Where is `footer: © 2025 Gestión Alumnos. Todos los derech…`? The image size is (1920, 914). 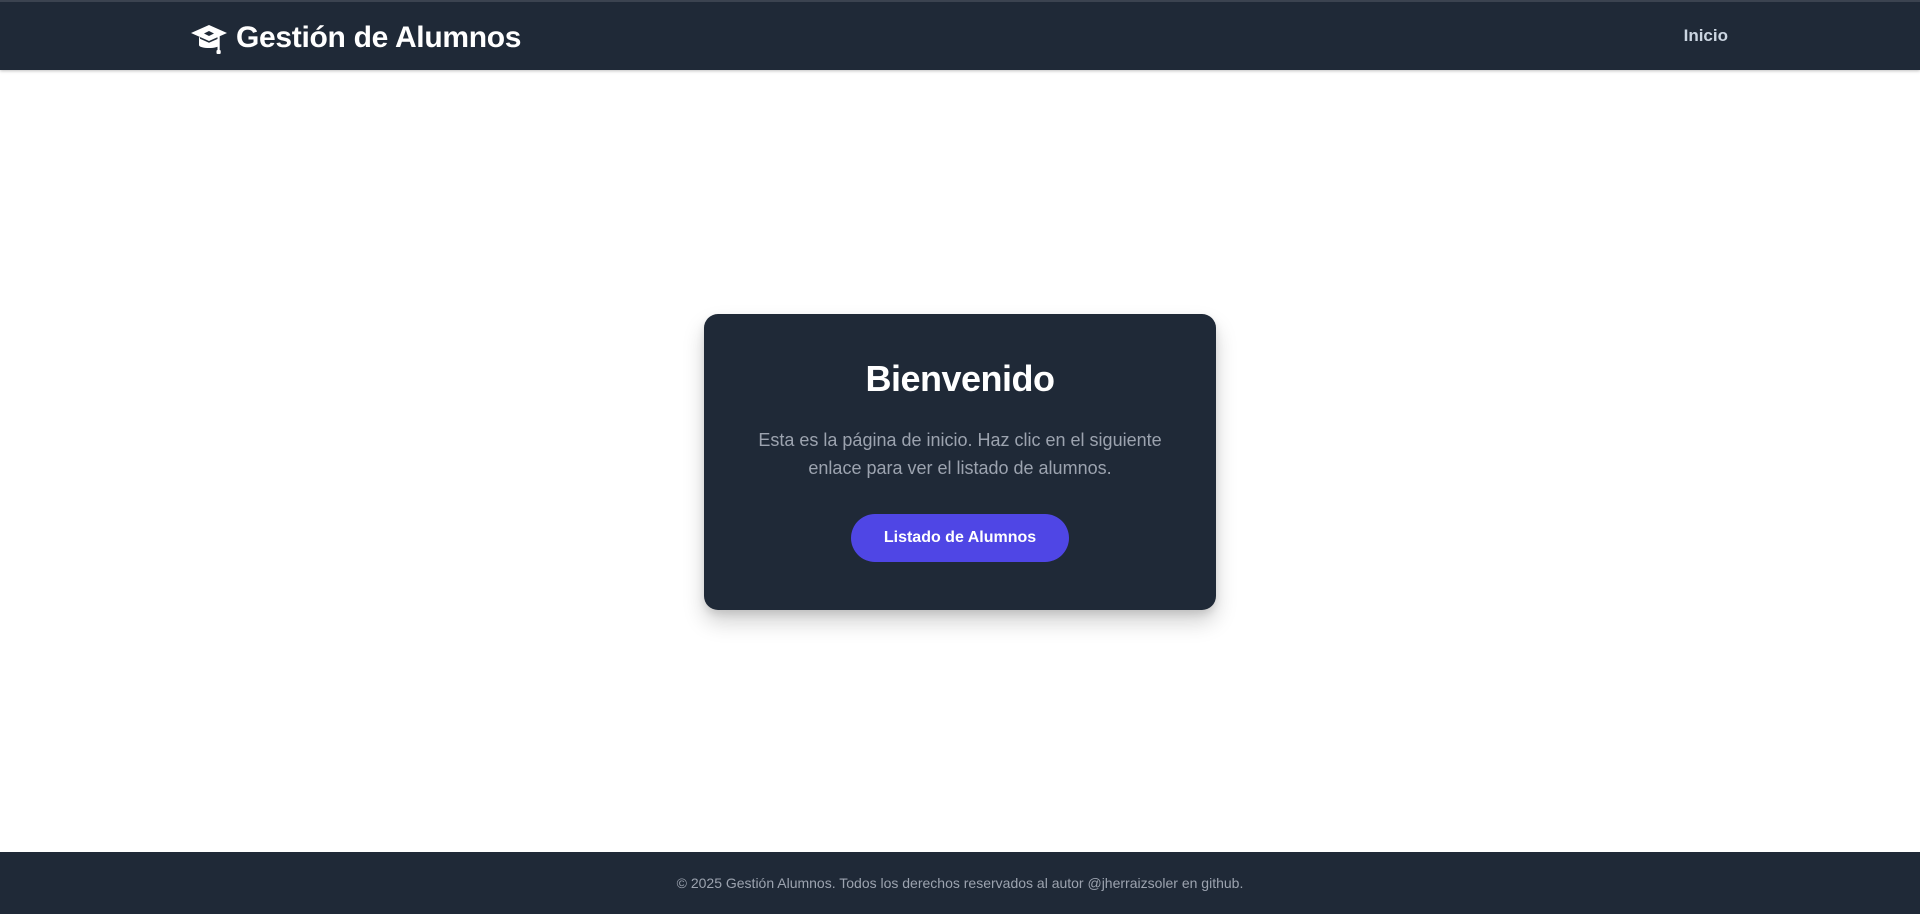
footer: © 2025 Gestión Alumnos. Todos los derech… is located at coordinates (960, 883).